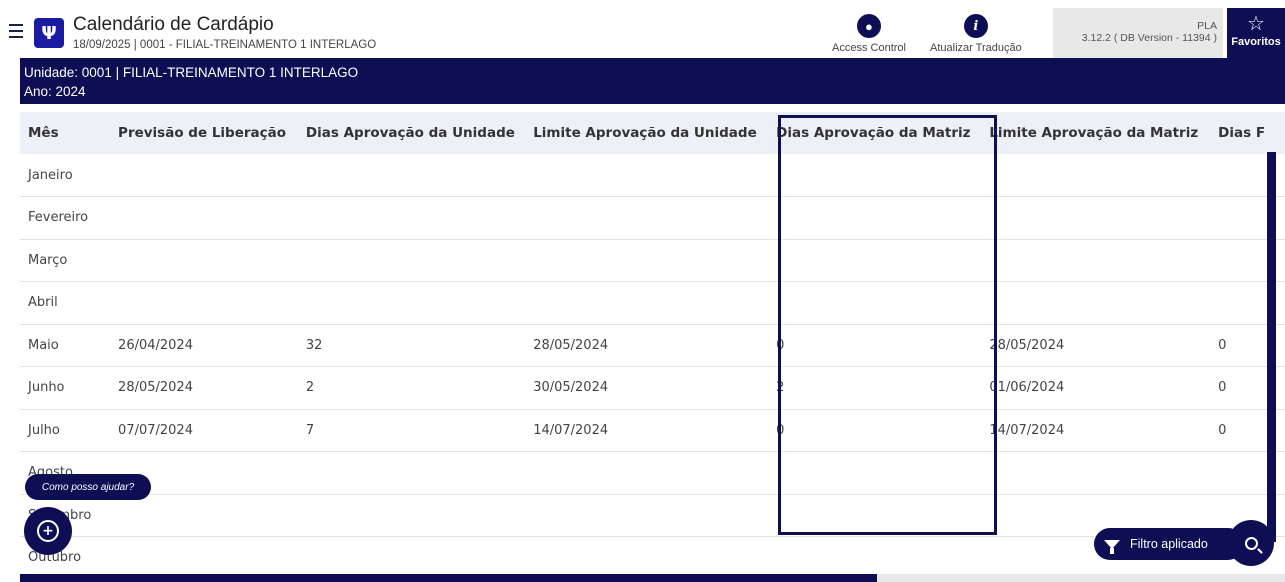  Describe the element at coordinates (49, 33) in the screenshot. I see `fork-knife-logo-icon: Ψ` at that location.